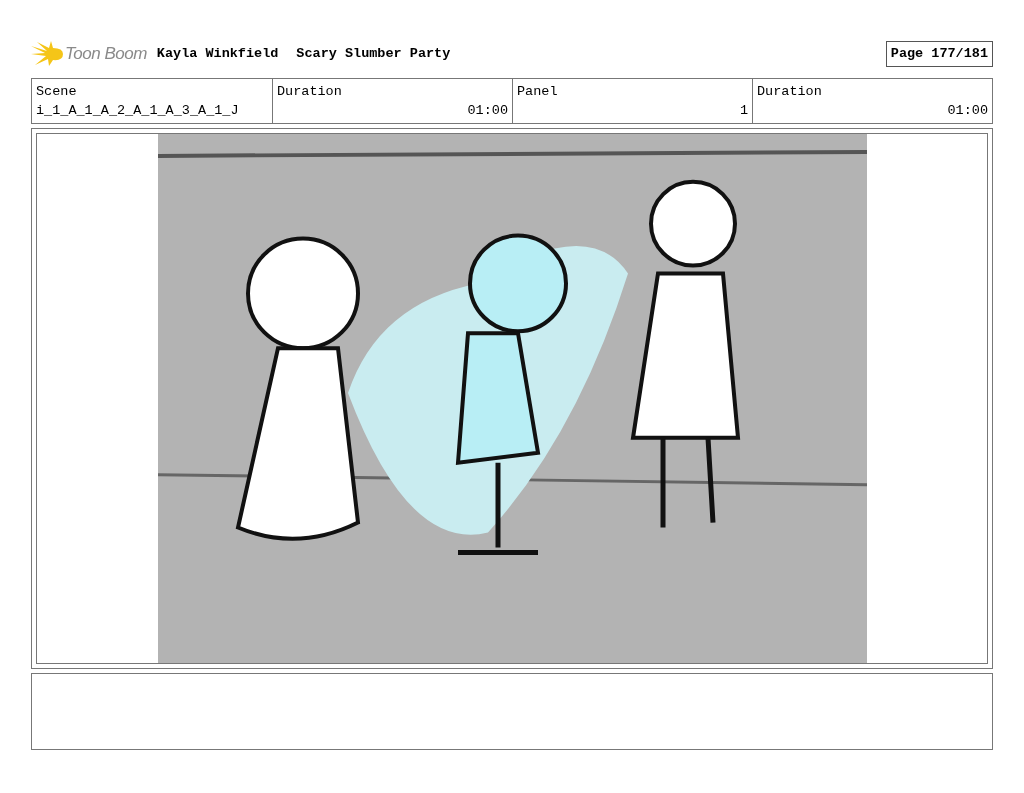  I want to click on field-value: 1, so click(743, 111).